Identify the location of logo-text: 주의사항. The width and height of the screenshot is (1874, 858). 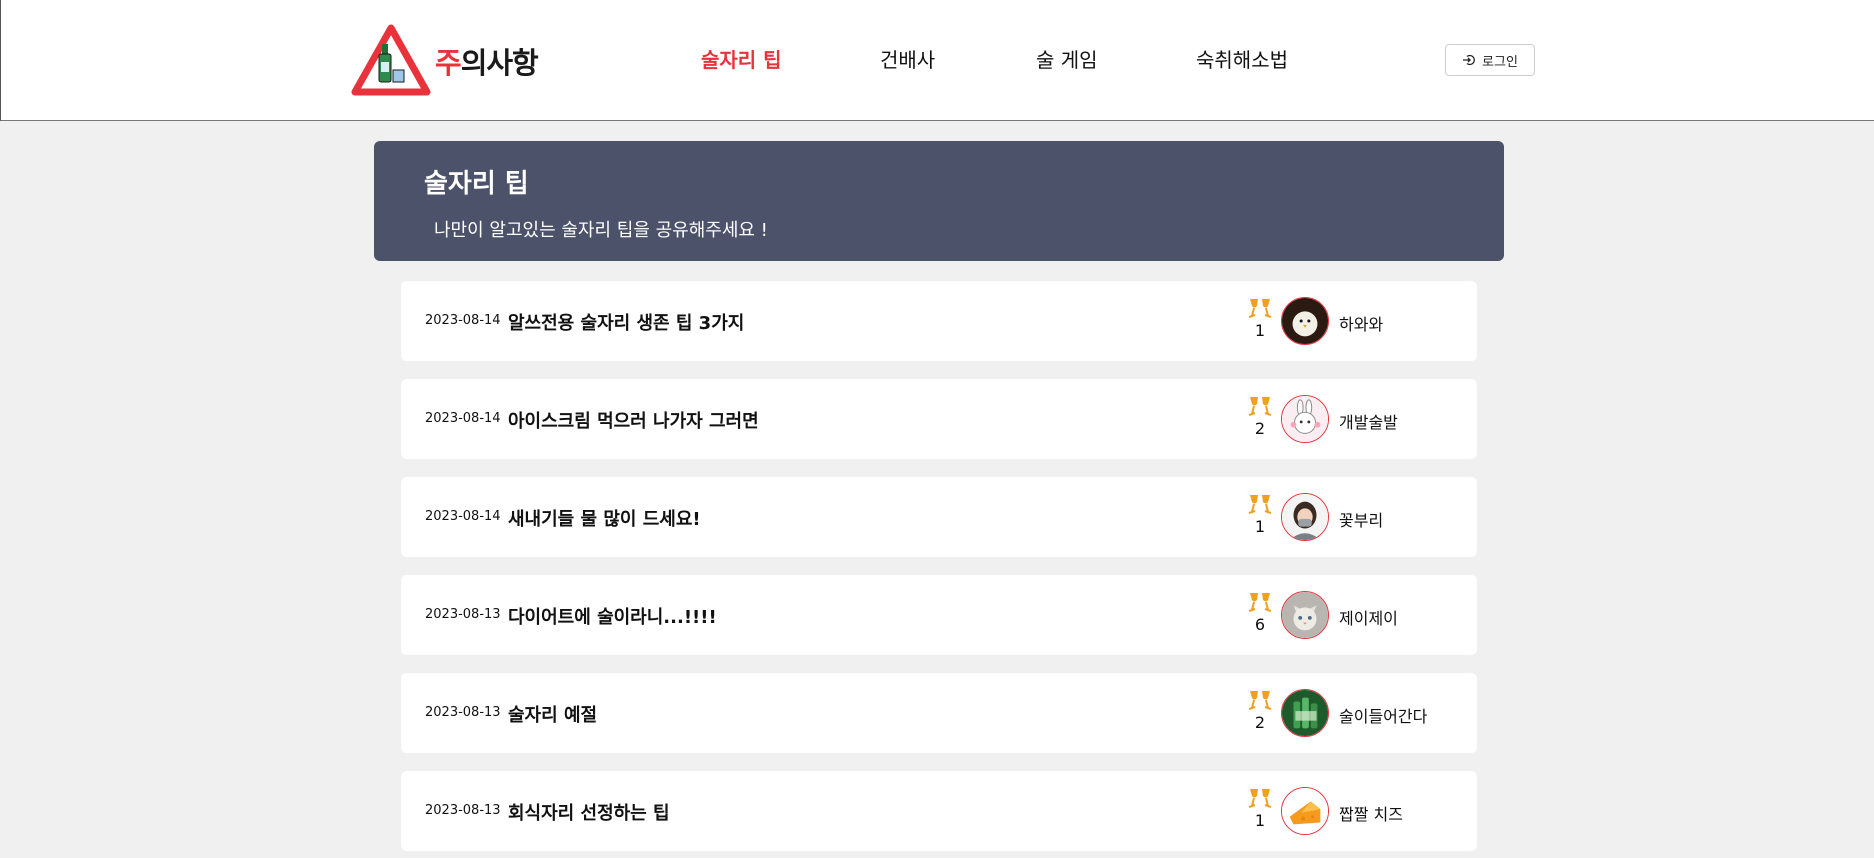
(487, 61).